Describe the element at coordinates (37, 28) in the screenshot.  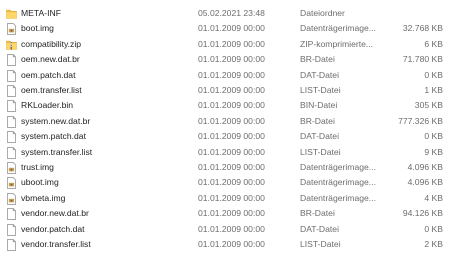
I see `file-name: boot.img` at that location.